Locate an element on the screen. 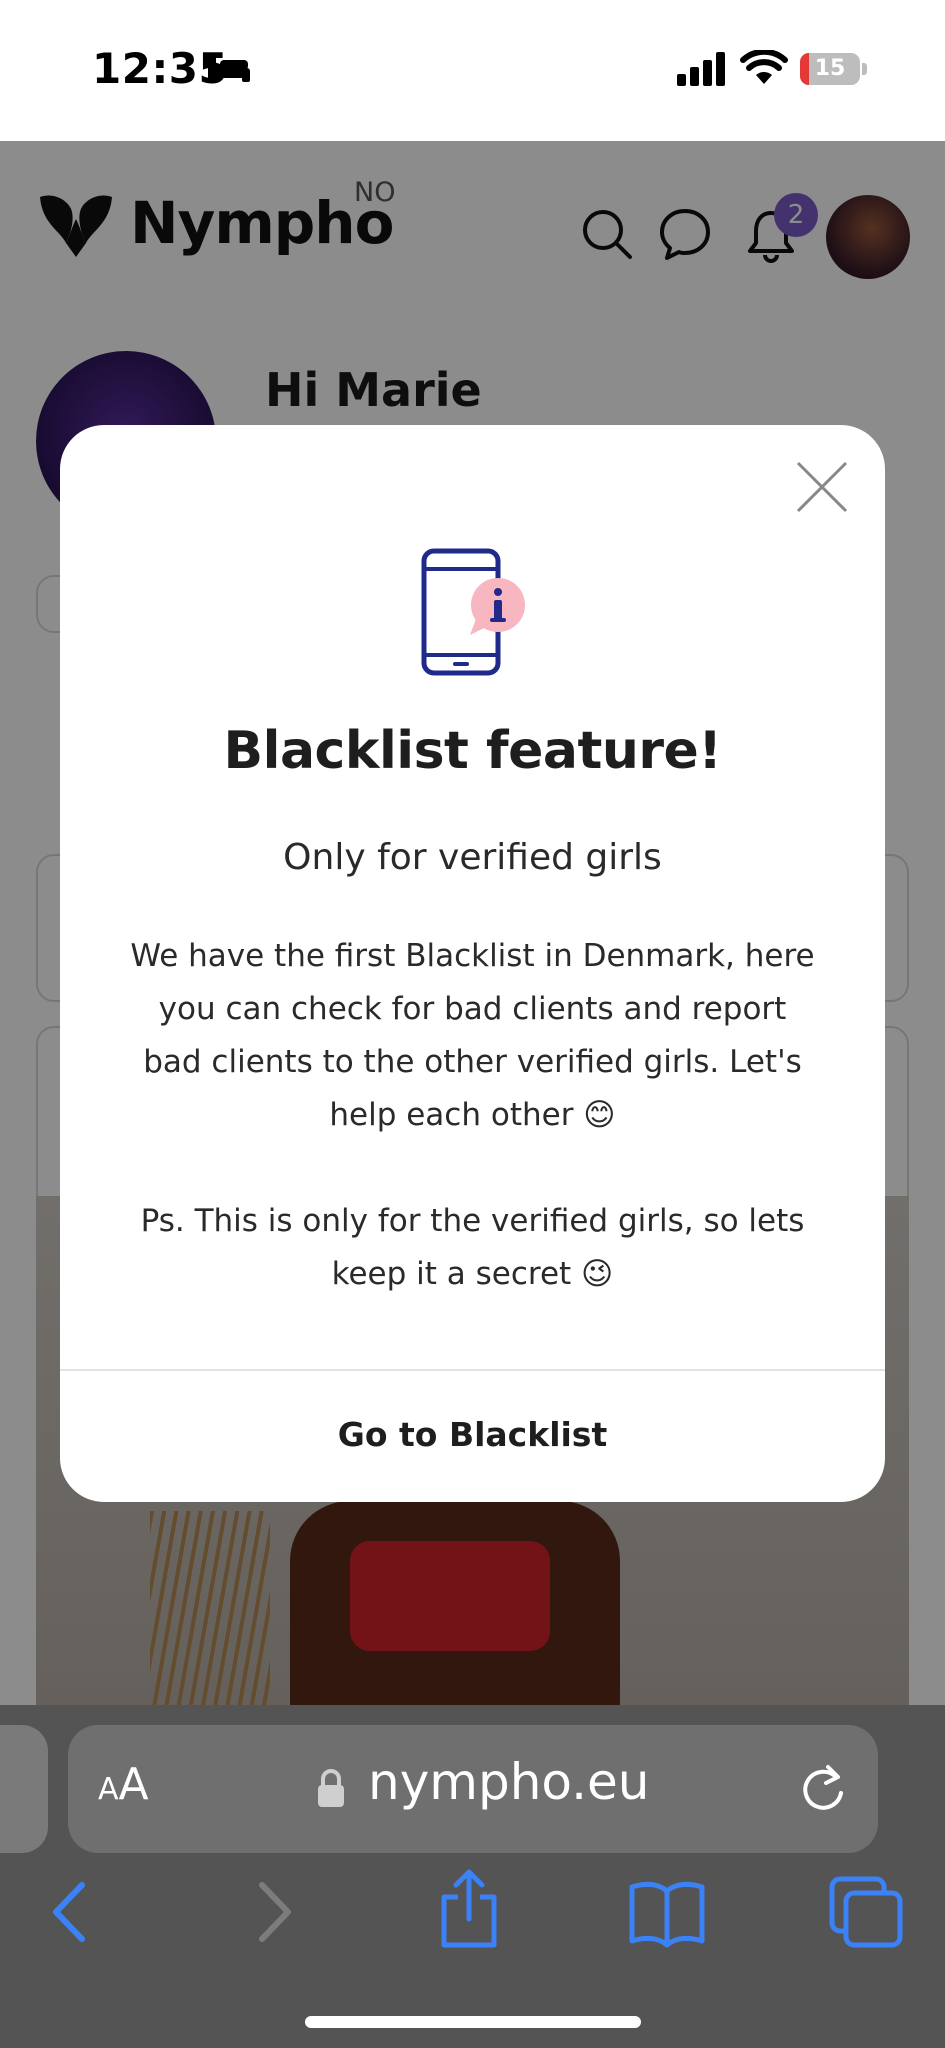  forward-icon is located at coordinates (274, 1912).